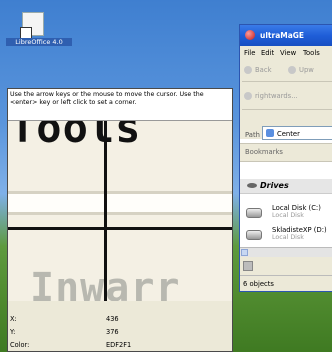  Describe the element at coordinates (105, 211) in the screenshot. I see `crosshair-vertical` at that location.